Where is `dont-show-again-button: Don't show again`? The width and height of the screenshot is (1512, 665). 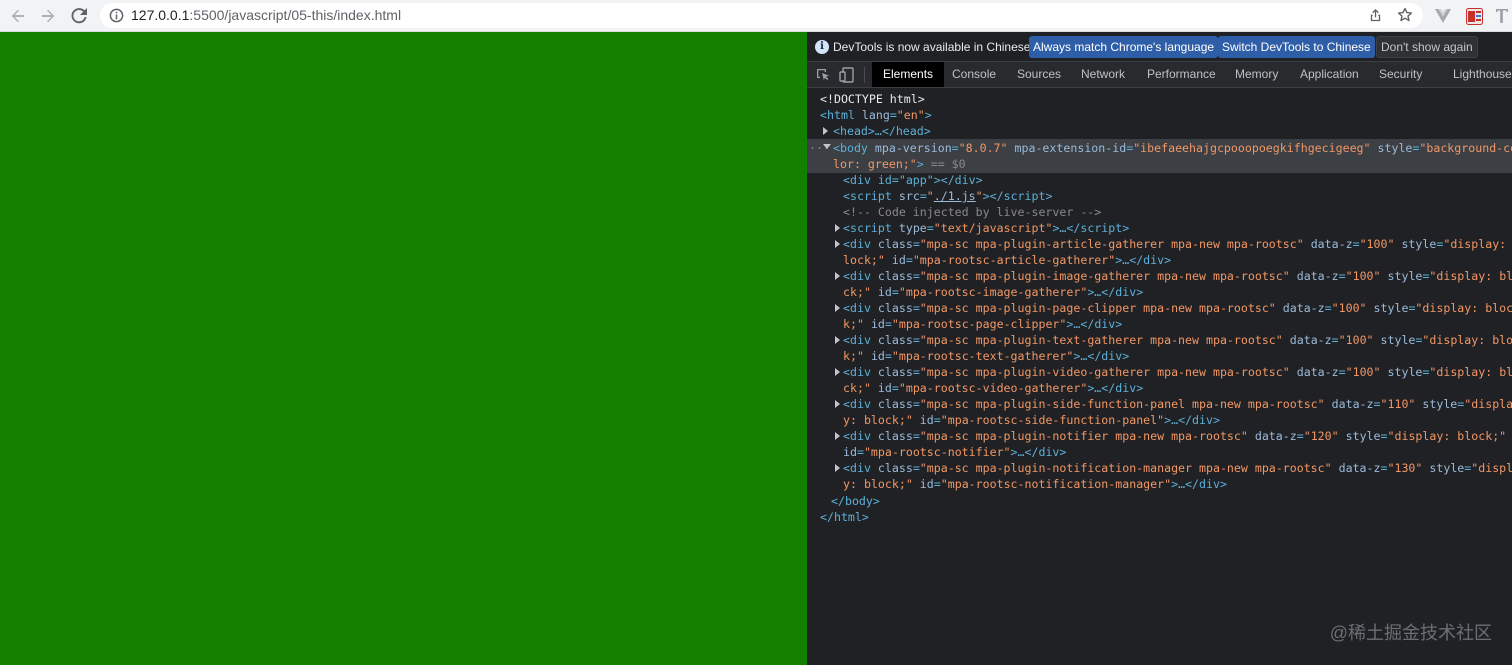 dont-show-again-button: Don't show again is located at coordinates (1427, 47).